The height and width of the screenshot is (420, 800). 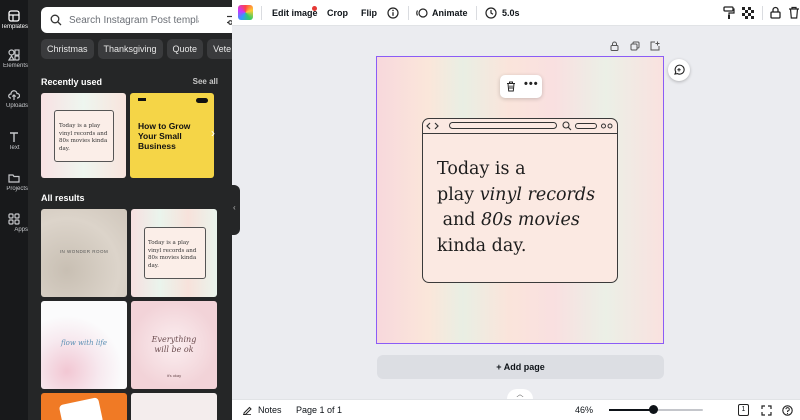 What do you see at coordinates (67, 49) in the screenshot?
I see `chip-christmas: Christmas` at bounding box center [67, 49].